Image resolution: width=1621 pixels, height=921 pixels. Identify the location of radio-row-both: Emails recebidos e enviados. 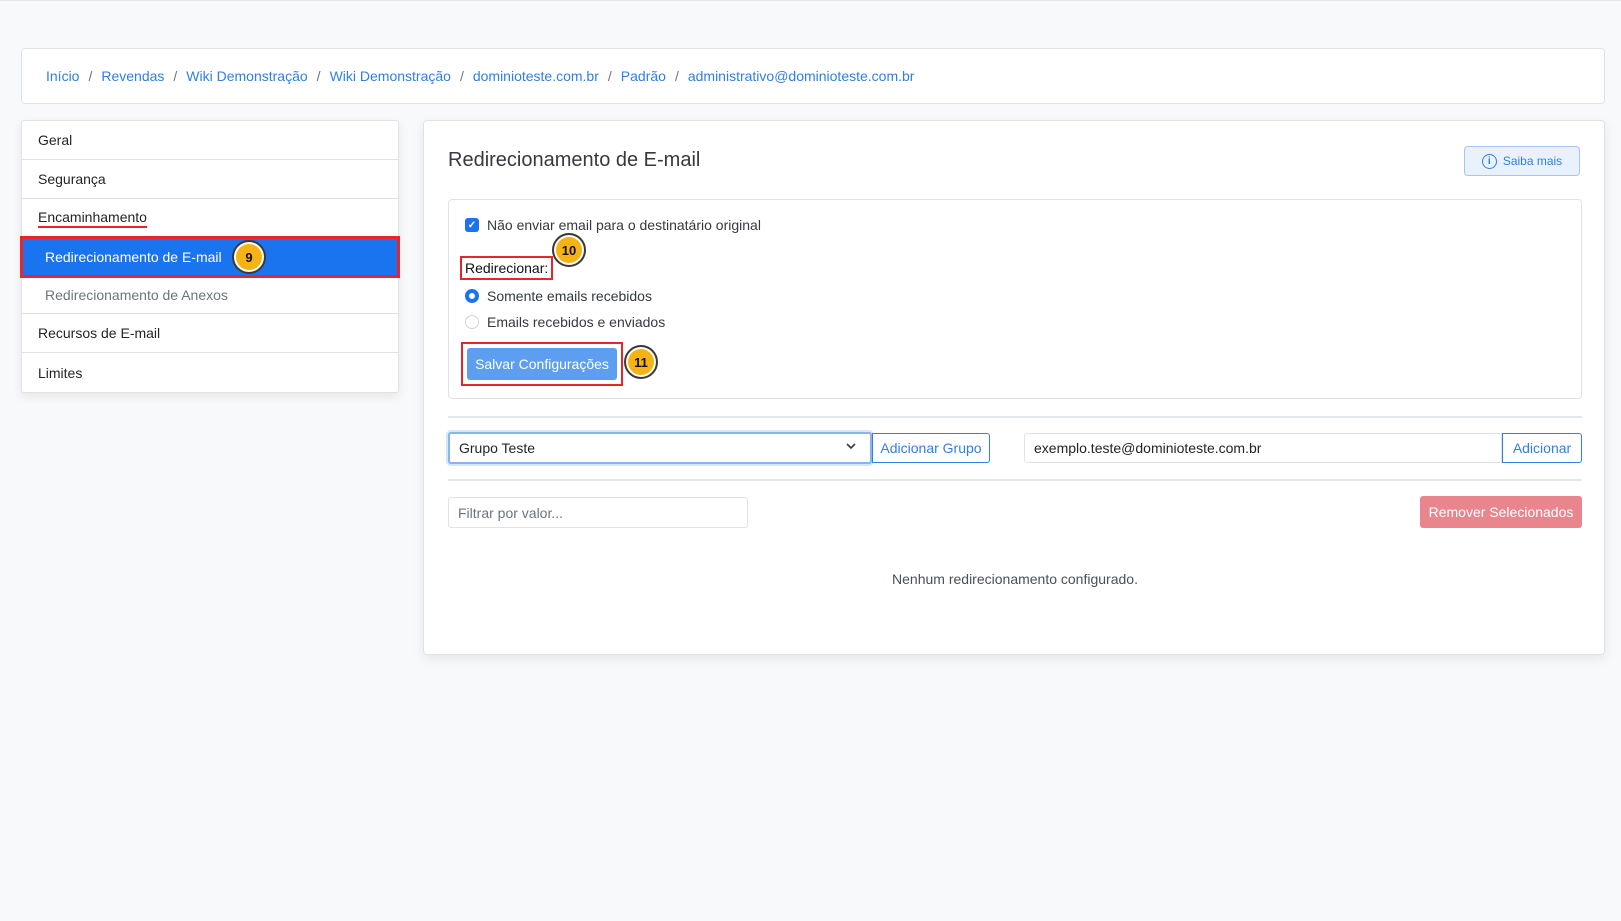
(565, 322).